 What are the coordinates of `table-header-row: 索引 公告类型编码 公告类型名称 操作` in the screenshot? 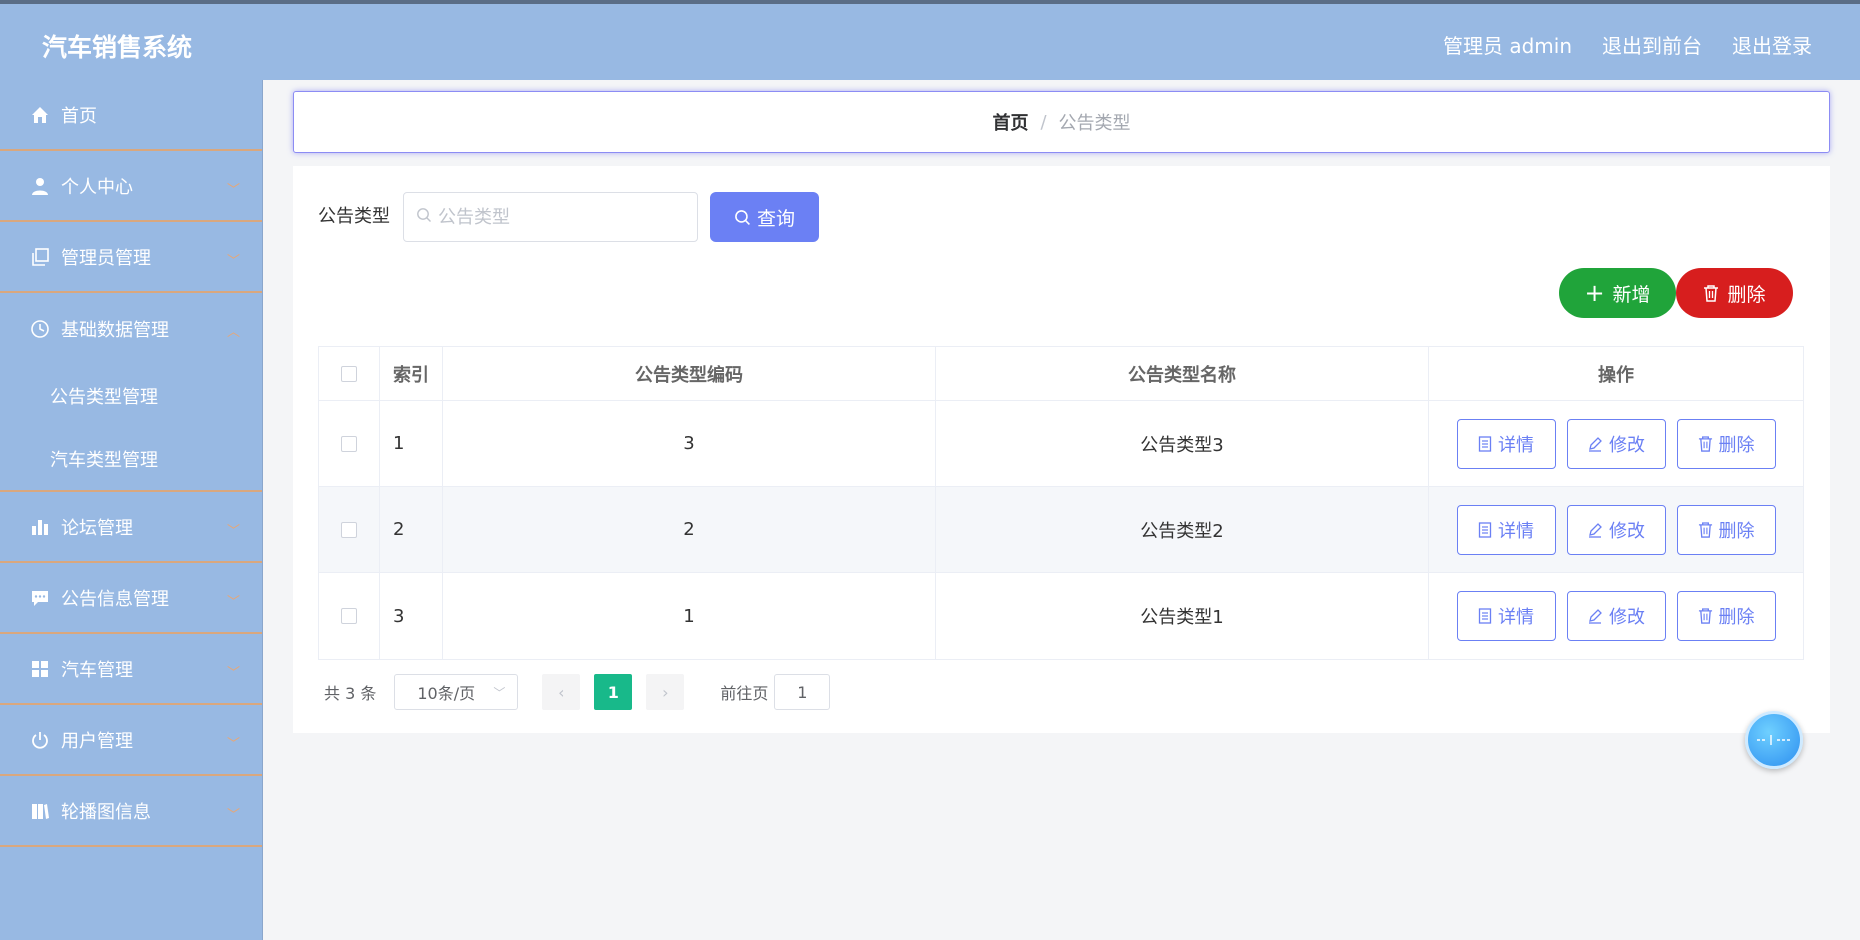 It's located at (1061, 374).